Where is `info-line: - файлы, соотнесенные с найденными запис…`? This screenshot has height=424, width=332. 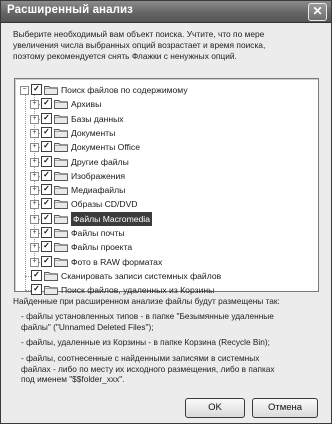
info-line: - файлы, соотнесенные с найденными запис… is located at coordinates (140, 358).